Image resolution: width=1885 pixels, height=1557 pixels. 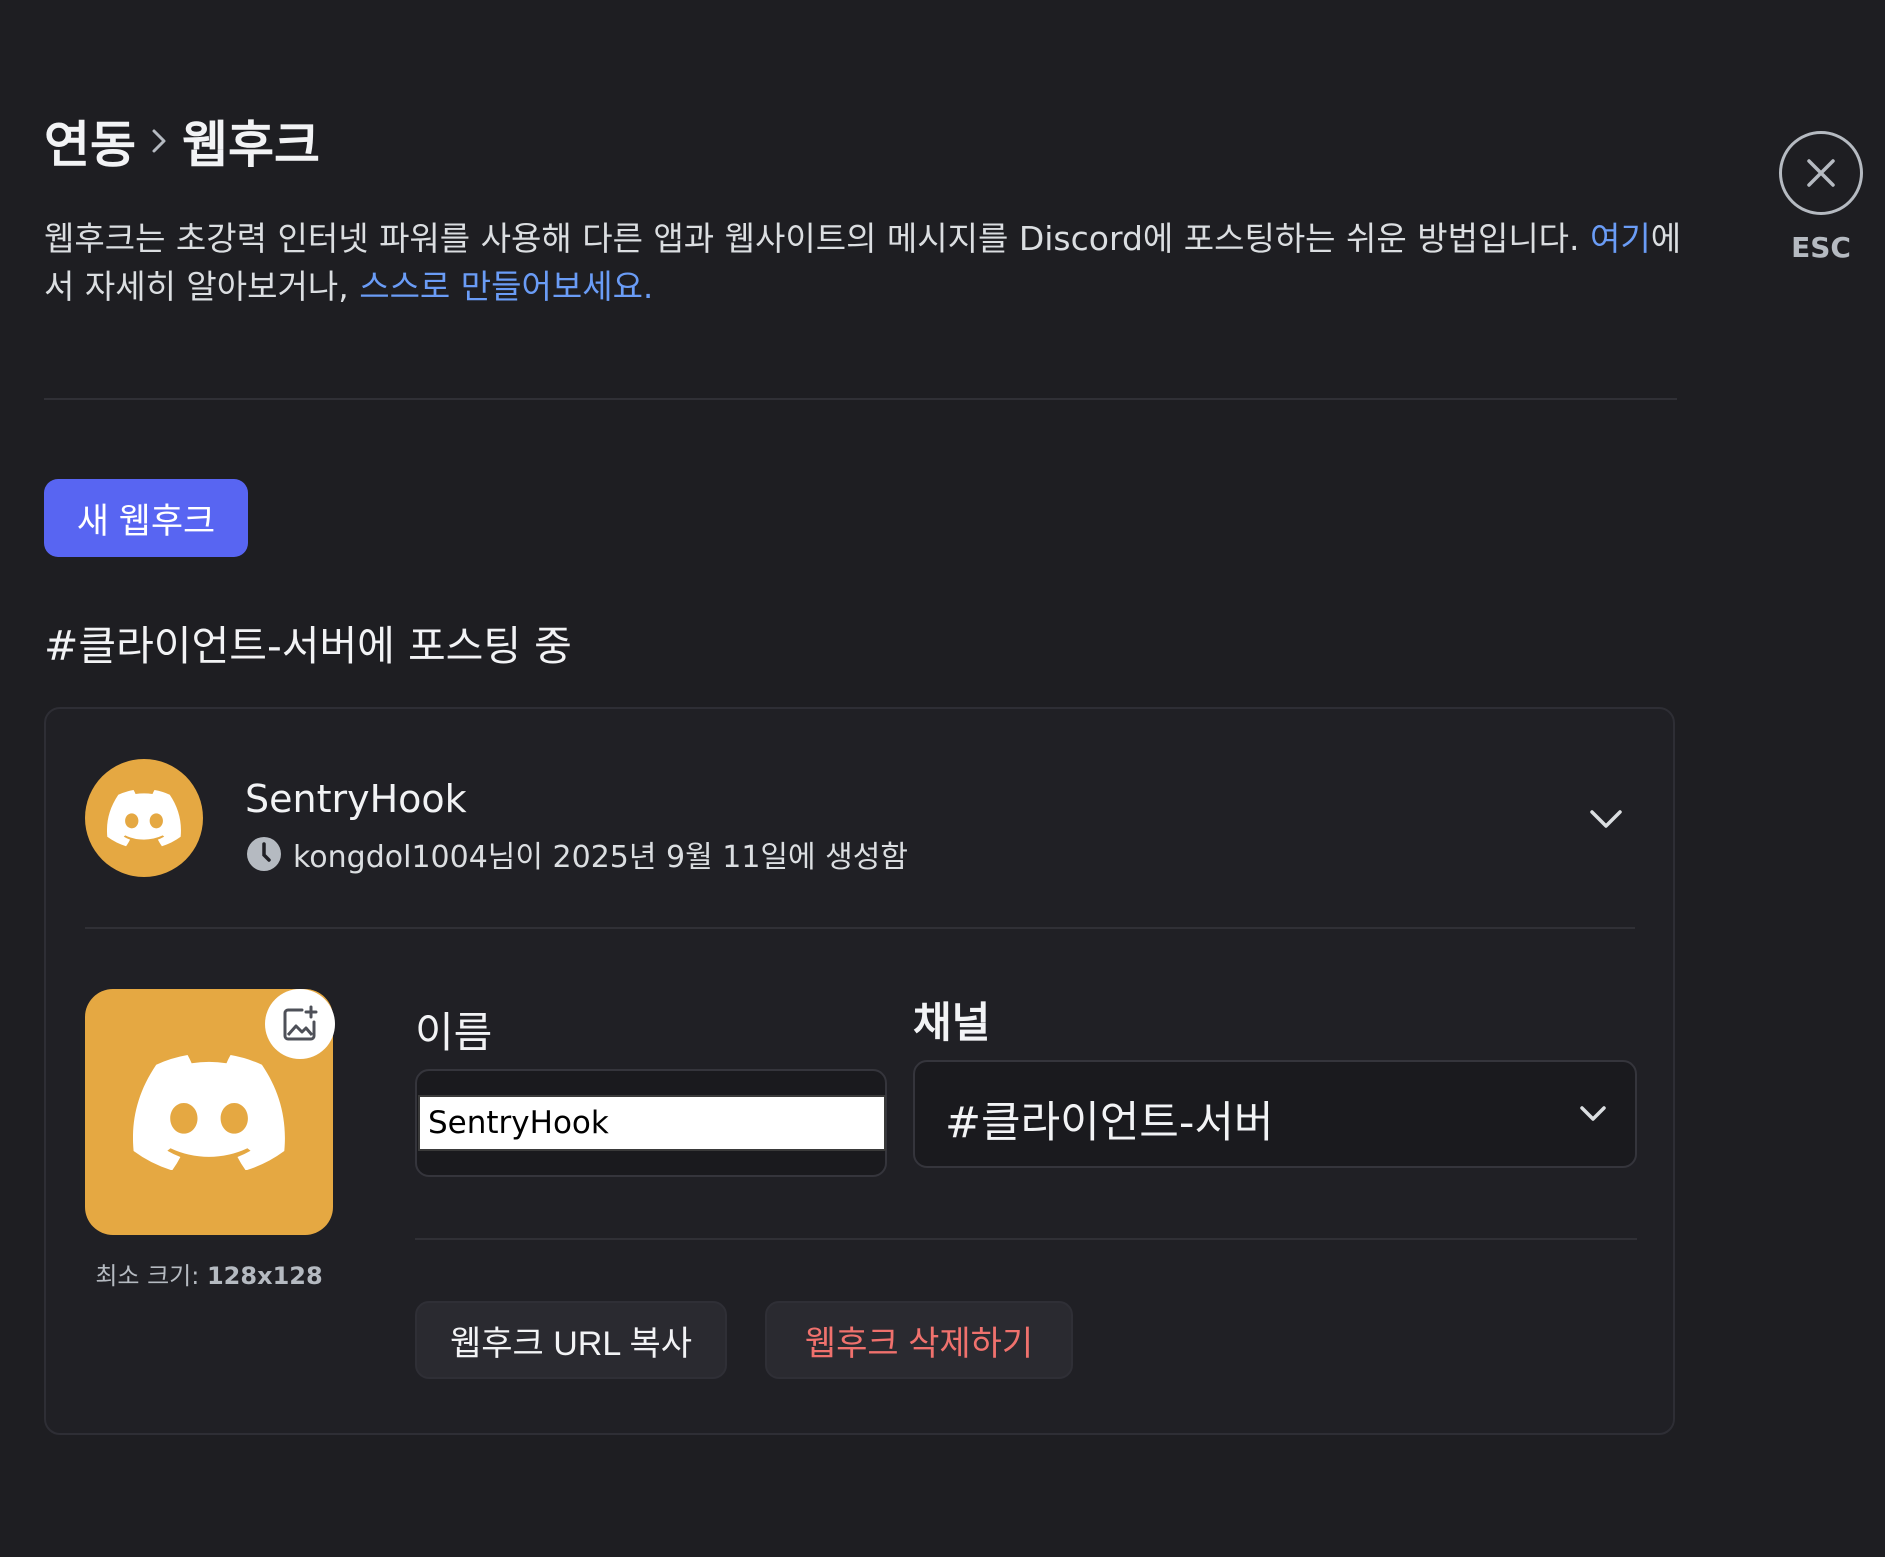 What do you see at coordinates (151, 1276) in the screenshot?
I see `min-size-label: 최소 크기:` at bounding box center [151, 1276].